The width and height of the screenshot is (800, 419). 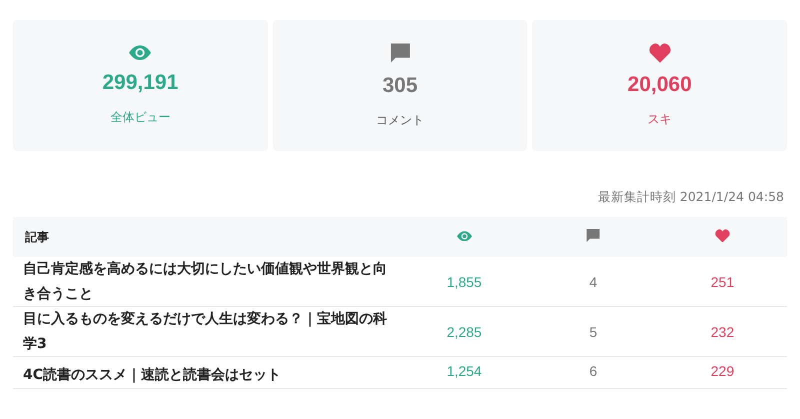 What do you see at coordinates (140, 82) in the screenshot?
I see `stat-value: 299,191` at bounding box center [140, 82].